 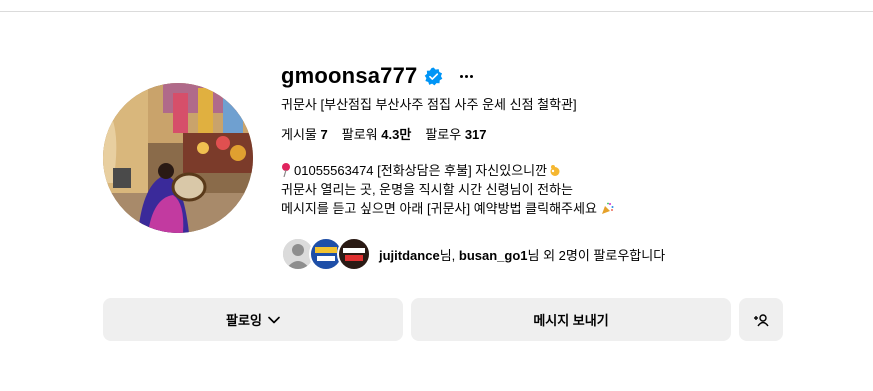 What do you see at coordinates (286, 170) in the screenshot?
I see `pushpin-icon` at bounding box center [286, 170].